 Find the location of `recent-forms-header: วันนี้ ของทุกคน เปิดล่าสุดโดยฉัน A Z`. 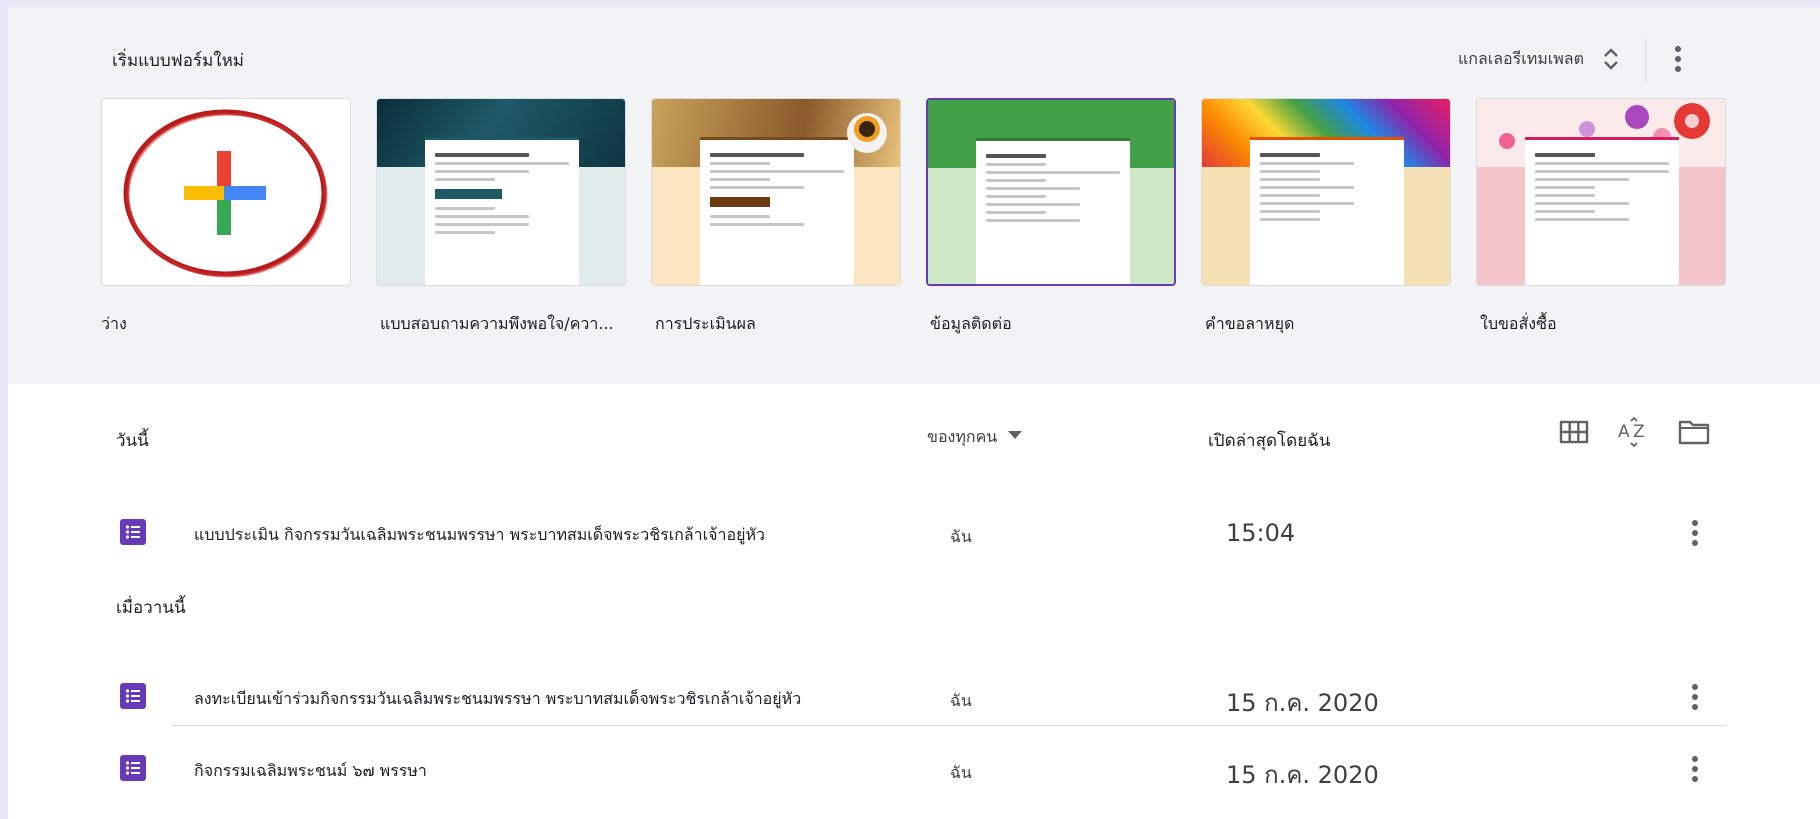

recent-forms-header: วันนี้ ของทุกคน เปิดล่าสุดโดยฉัน A Z is located at coordinates (914, 430).